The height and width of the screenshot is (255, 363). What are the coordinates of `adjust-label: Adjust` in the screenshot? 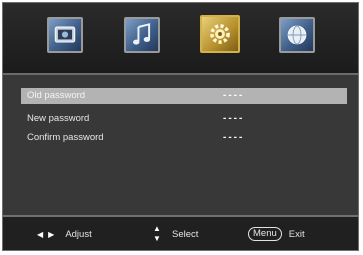 It's located at (78, 234).